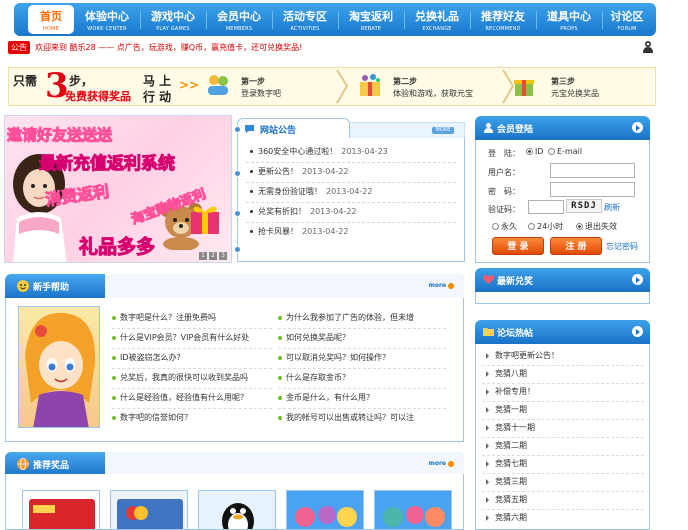 This screenshot has height=530, width=688. What do you see at coordinates (504, 209) in the screenshot?
I see `captcha-label: 验证码：` at bounding box center [504, 209].